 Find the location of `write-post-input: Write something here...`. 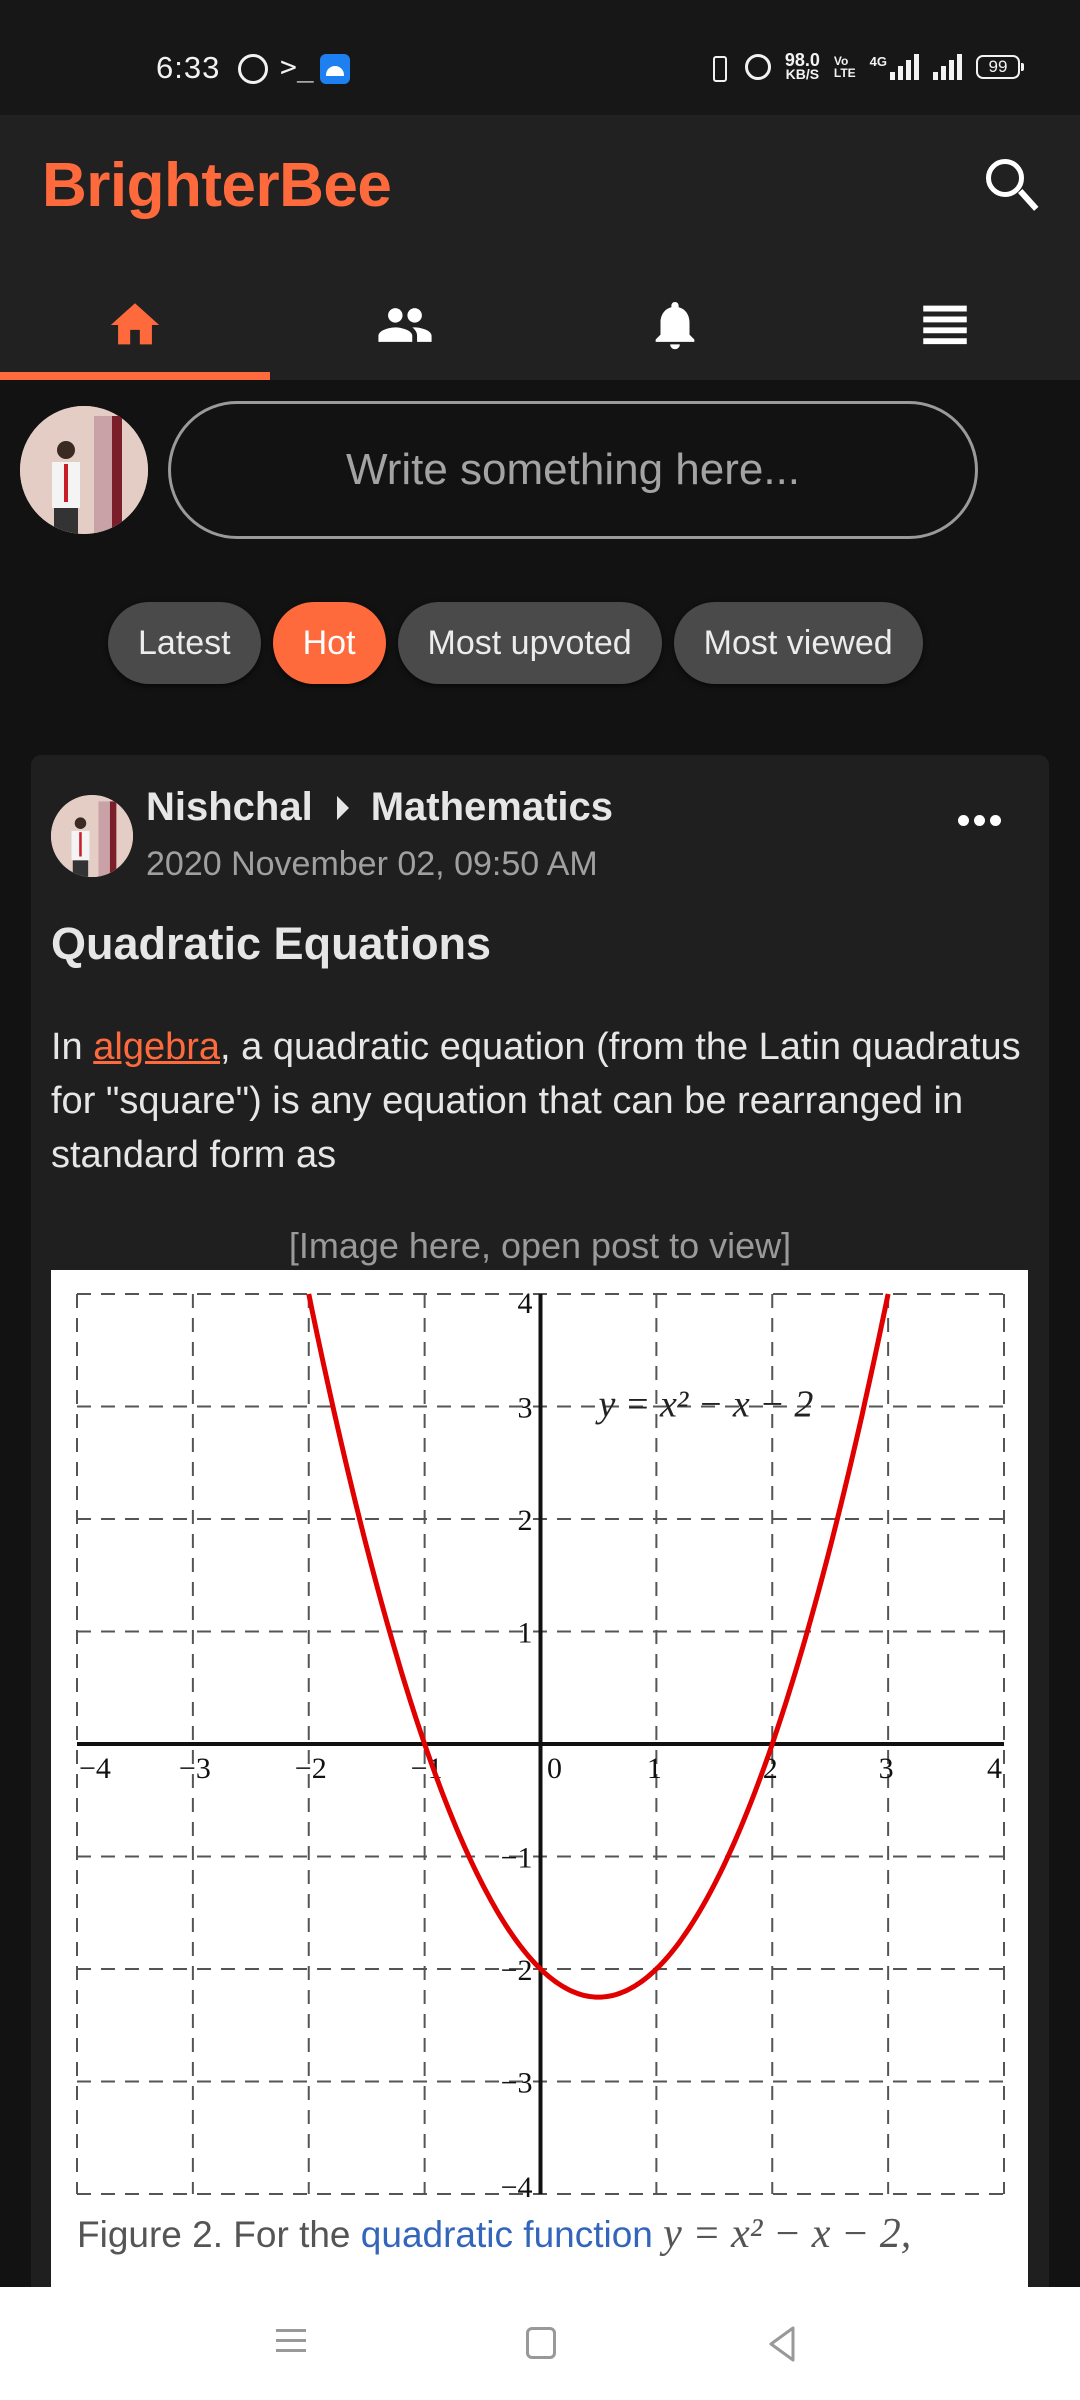

write-post-input: Write something here... is located at coordinates (573, 470).